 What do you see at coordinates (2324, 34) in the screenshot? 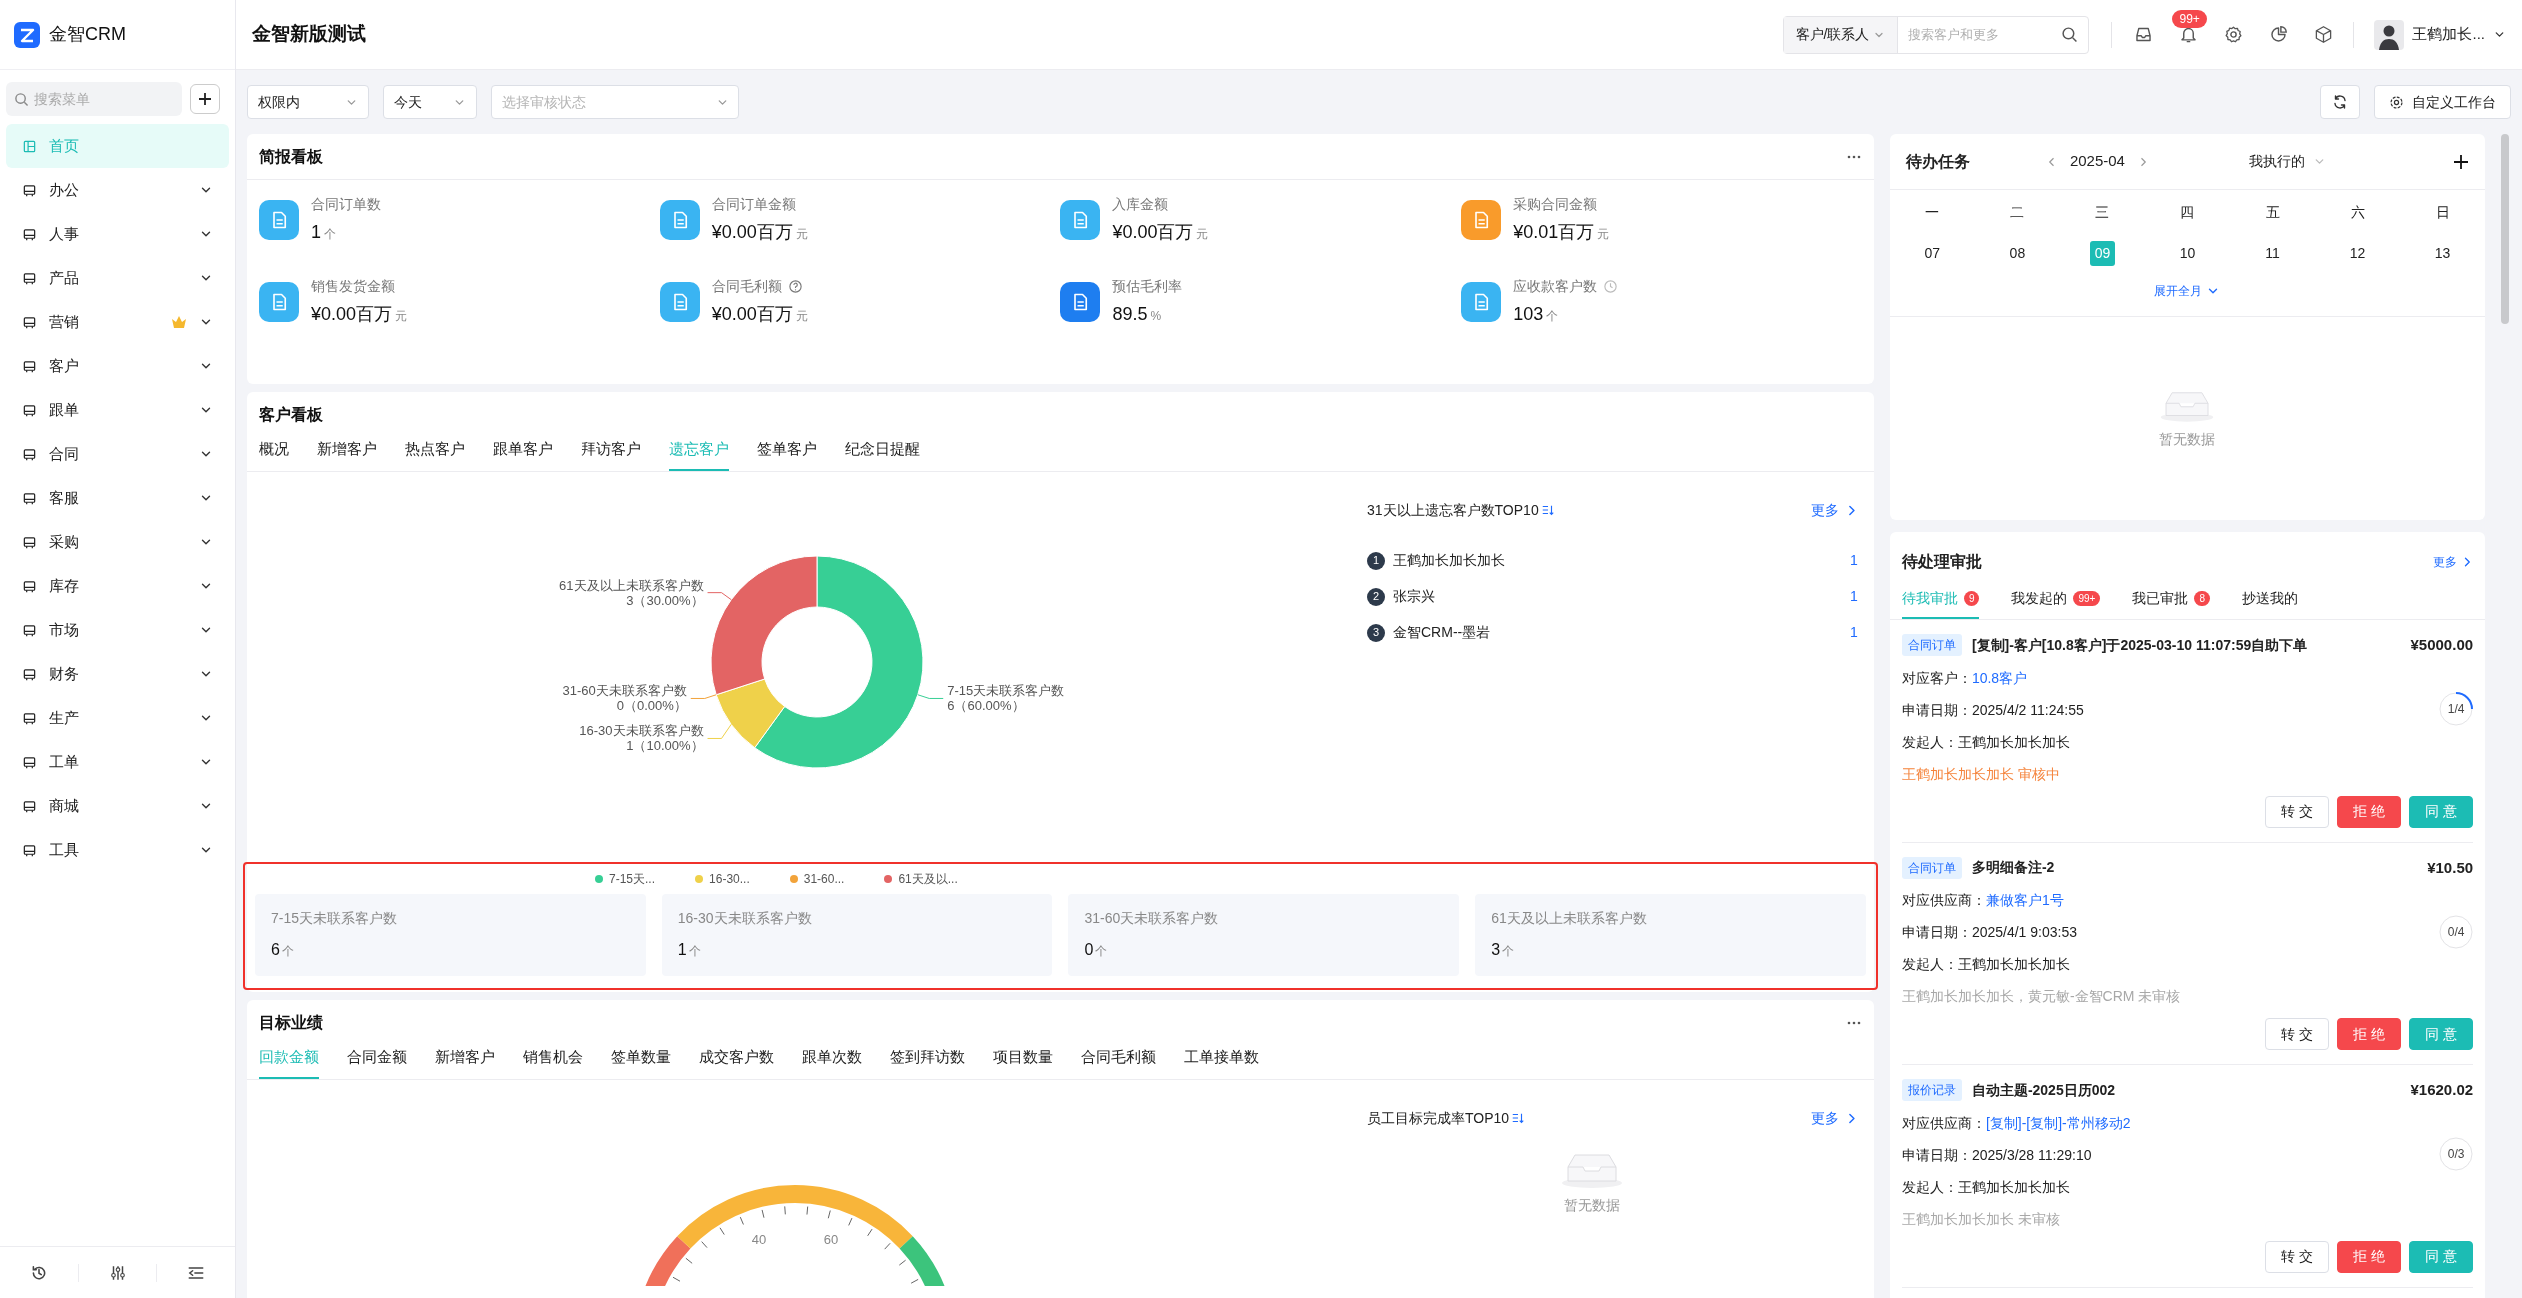
I see `cube-icon` at bounding box center [2324, 34].